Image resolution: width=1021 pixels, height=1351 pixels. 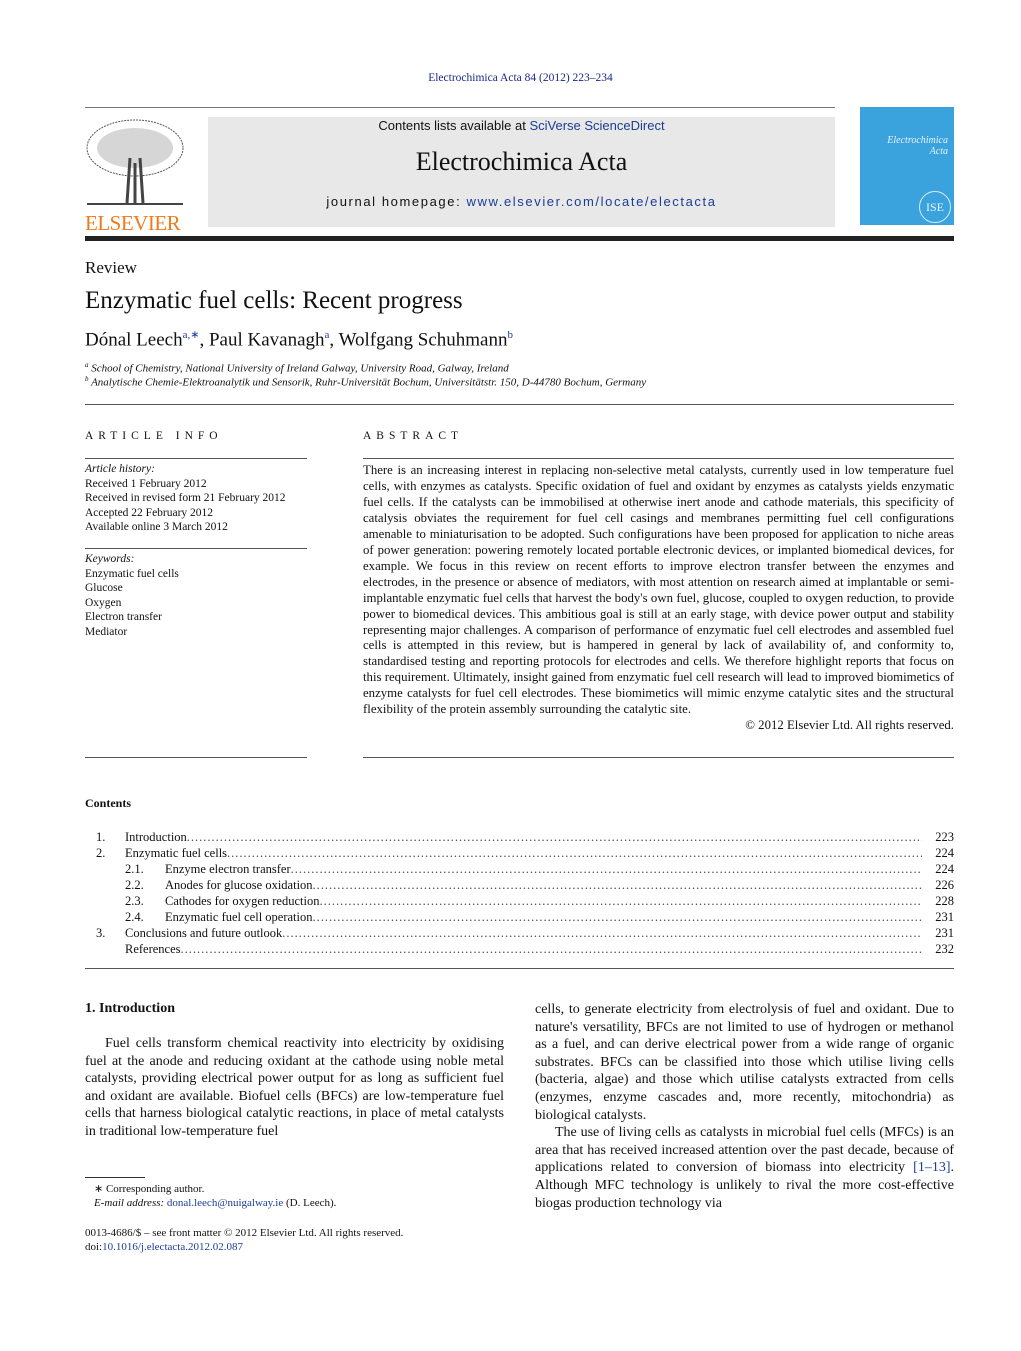 I want to click on toc-entry: 2.2. Anodes for glucose oxidation 226, so click(x=519, y=885).